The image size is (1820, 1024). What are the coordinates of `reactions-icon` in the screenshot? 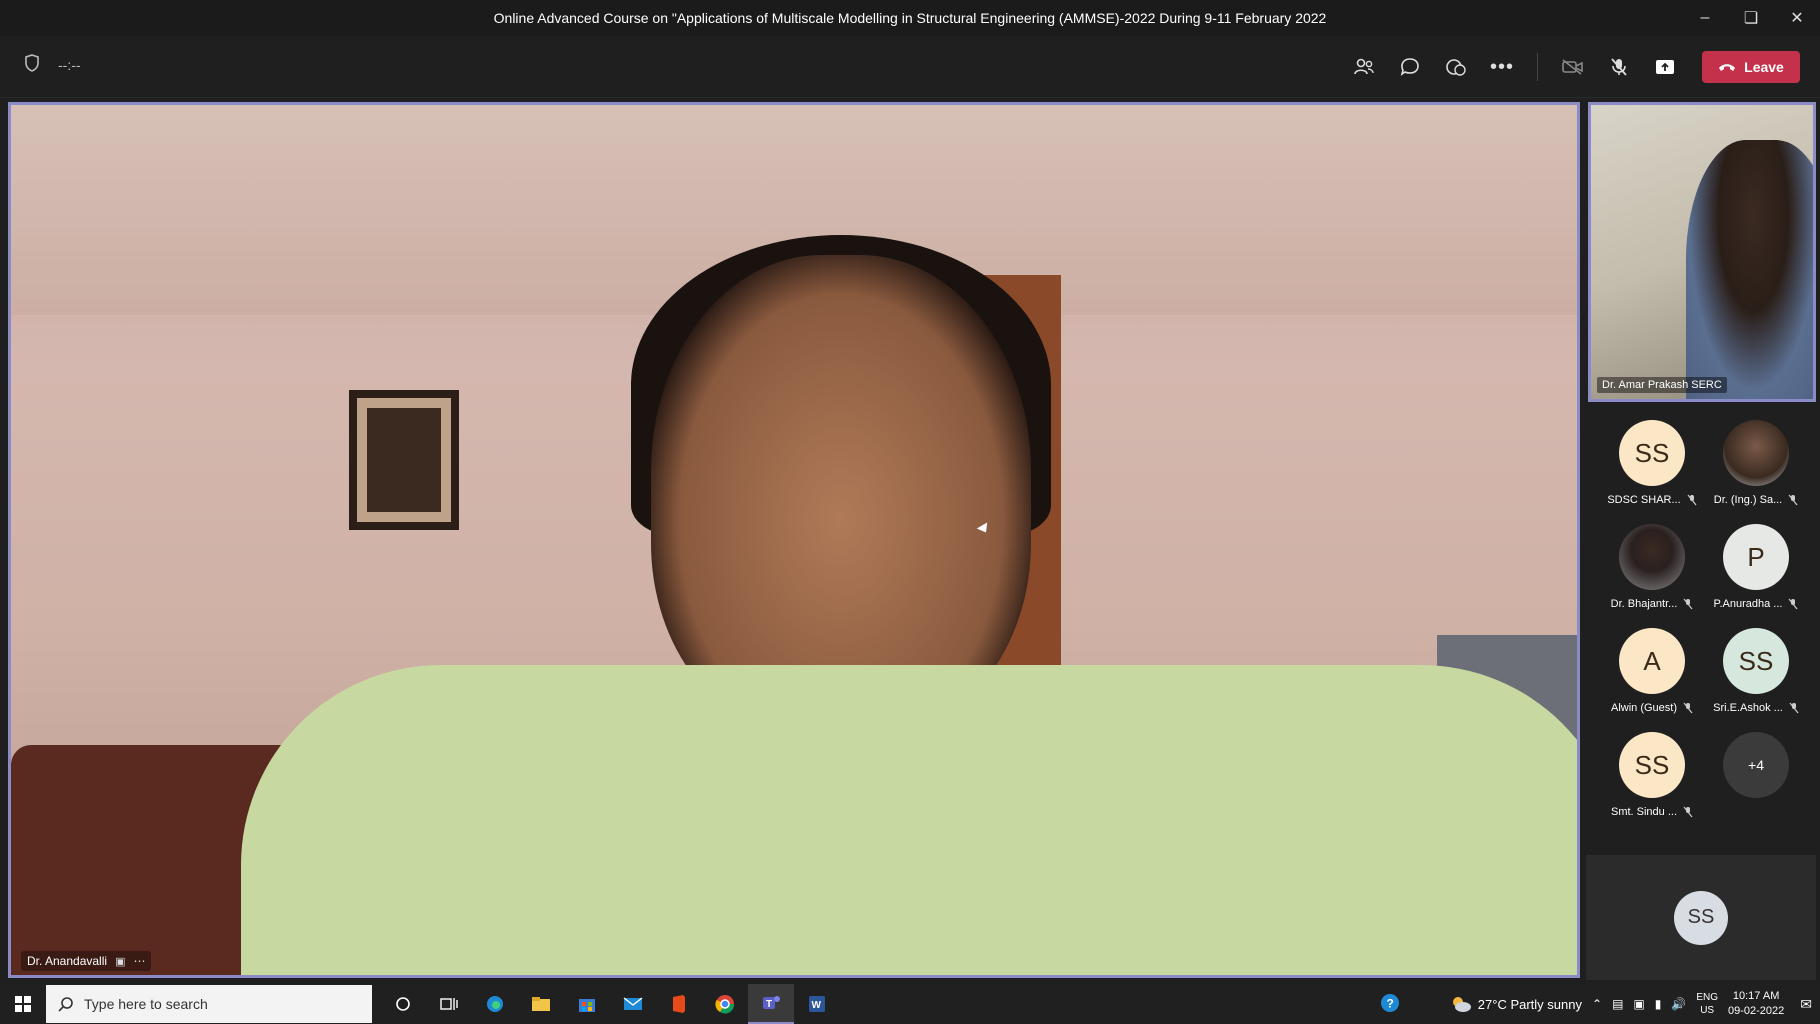 It's located at (1456, 67).